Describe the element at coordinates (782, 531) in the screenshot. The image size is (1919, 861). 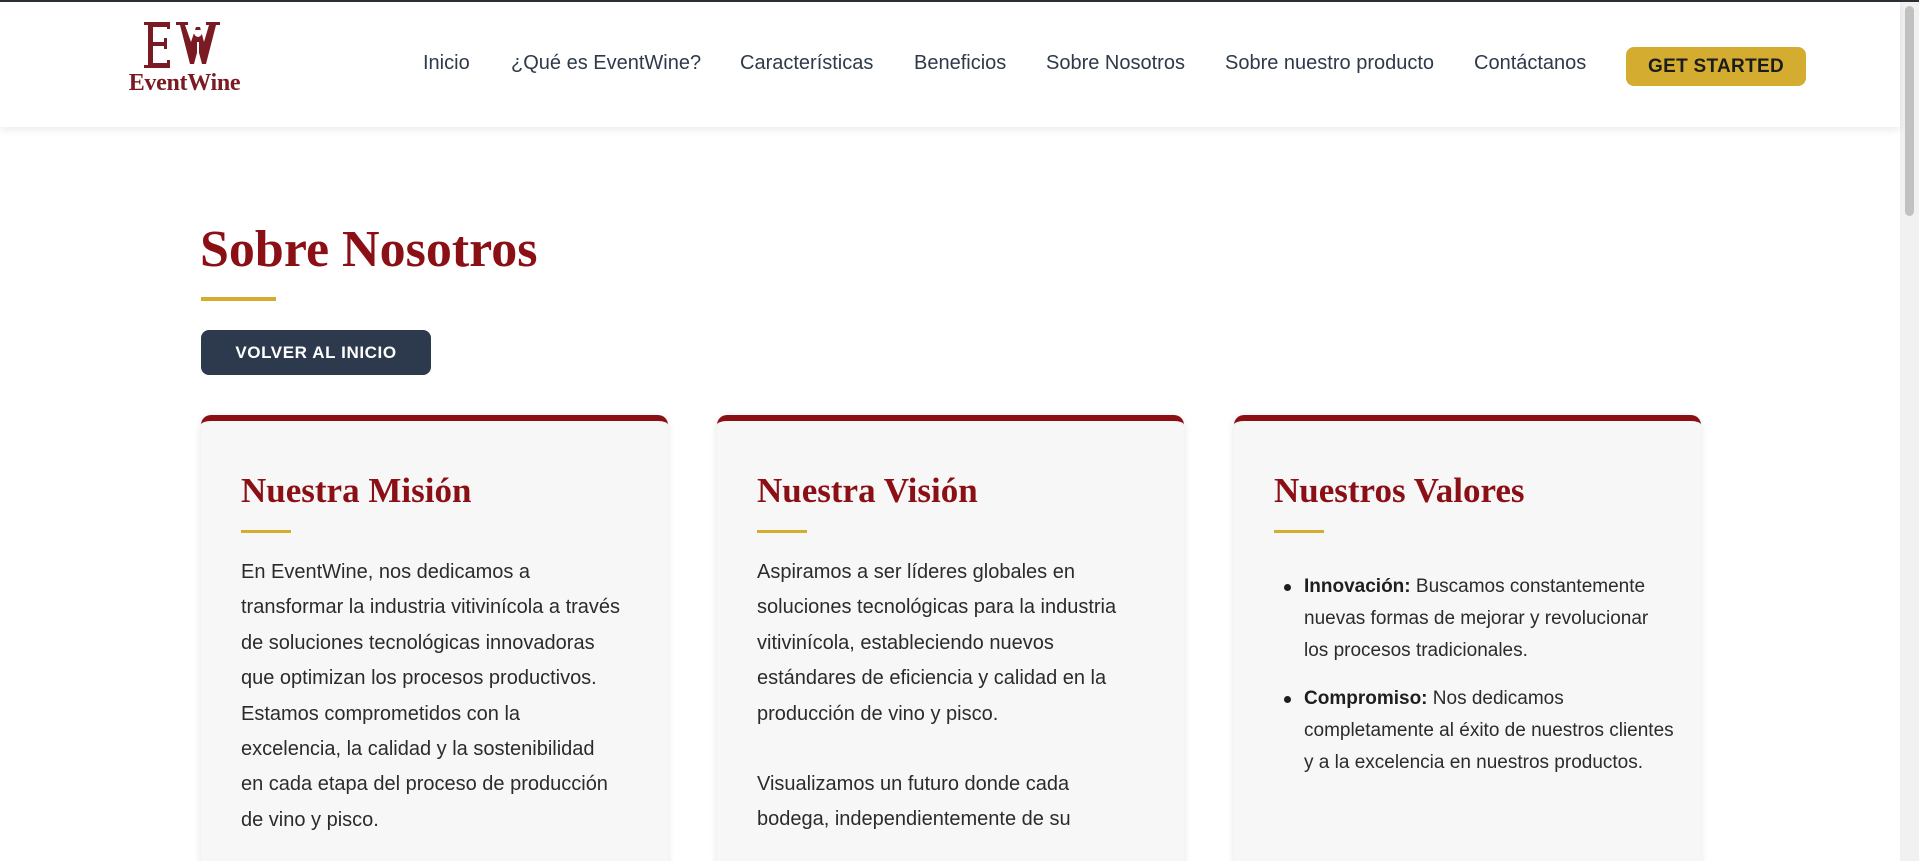
I see `vision-underline` at that location.